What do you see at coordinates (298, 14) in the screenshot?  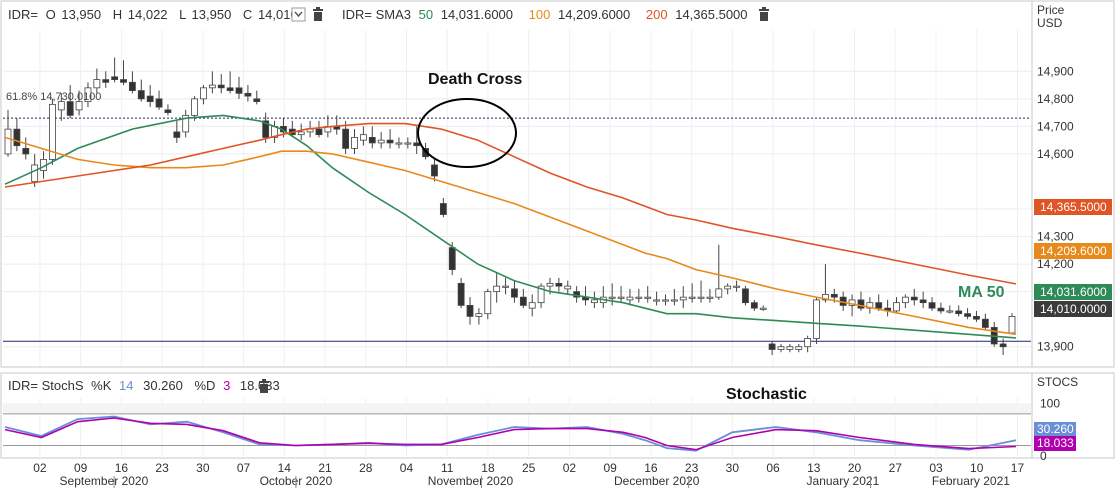 I see `chevron-down-icon` at bounding box center [298, 14].